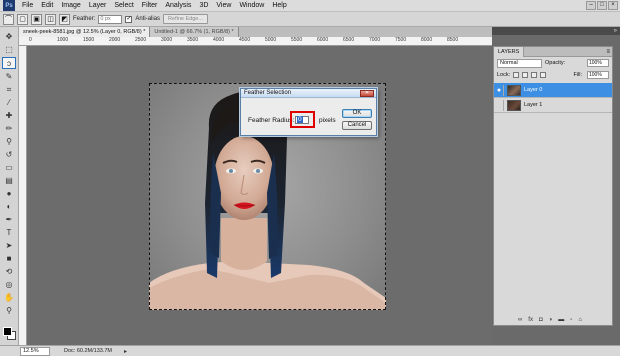 This screenshot has height=356, width=620. What do you see at coordinates (561, 320) in the screenshot?
I see `group-icon: ▬` at bounding box center [561, 320].